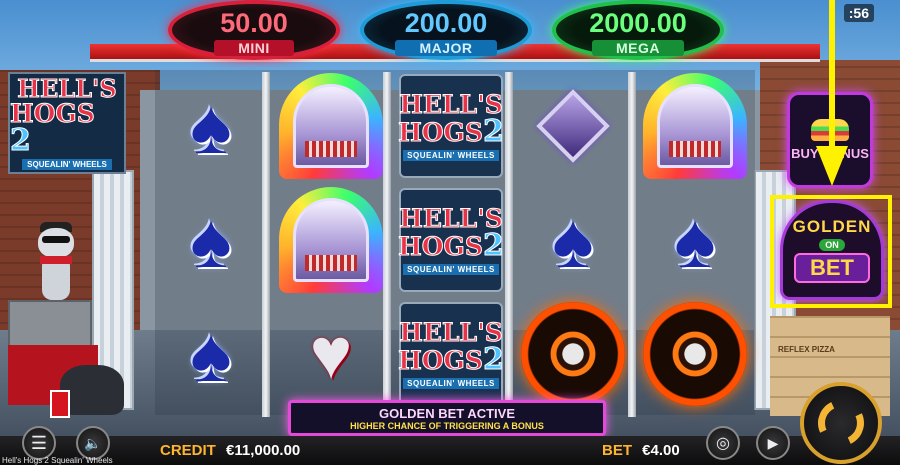  Describe the element at coordinates (638, 48) in the screenshot. I see `jackpot-mega-label: MEGA` at that location.